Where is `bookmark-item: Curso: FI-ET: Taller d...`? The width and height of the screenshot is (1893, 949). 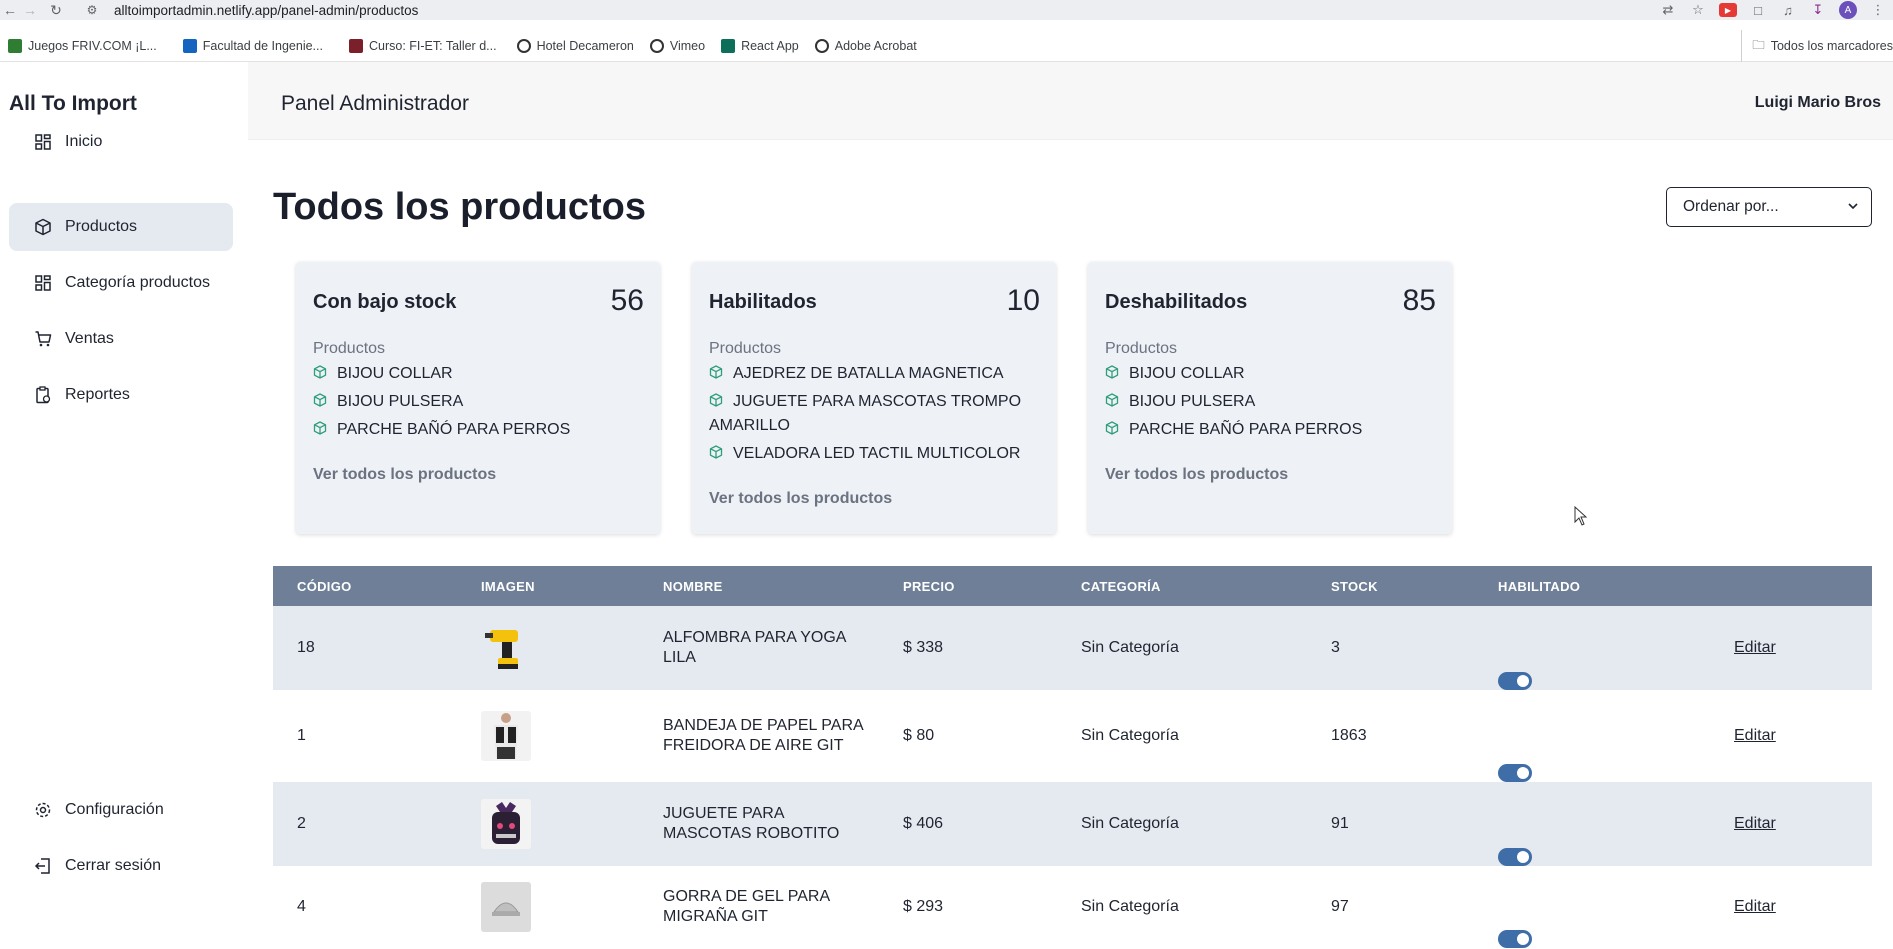
bookmark-item: Curso: FI-ET: Taller d... is located at coordinates (423, 46).